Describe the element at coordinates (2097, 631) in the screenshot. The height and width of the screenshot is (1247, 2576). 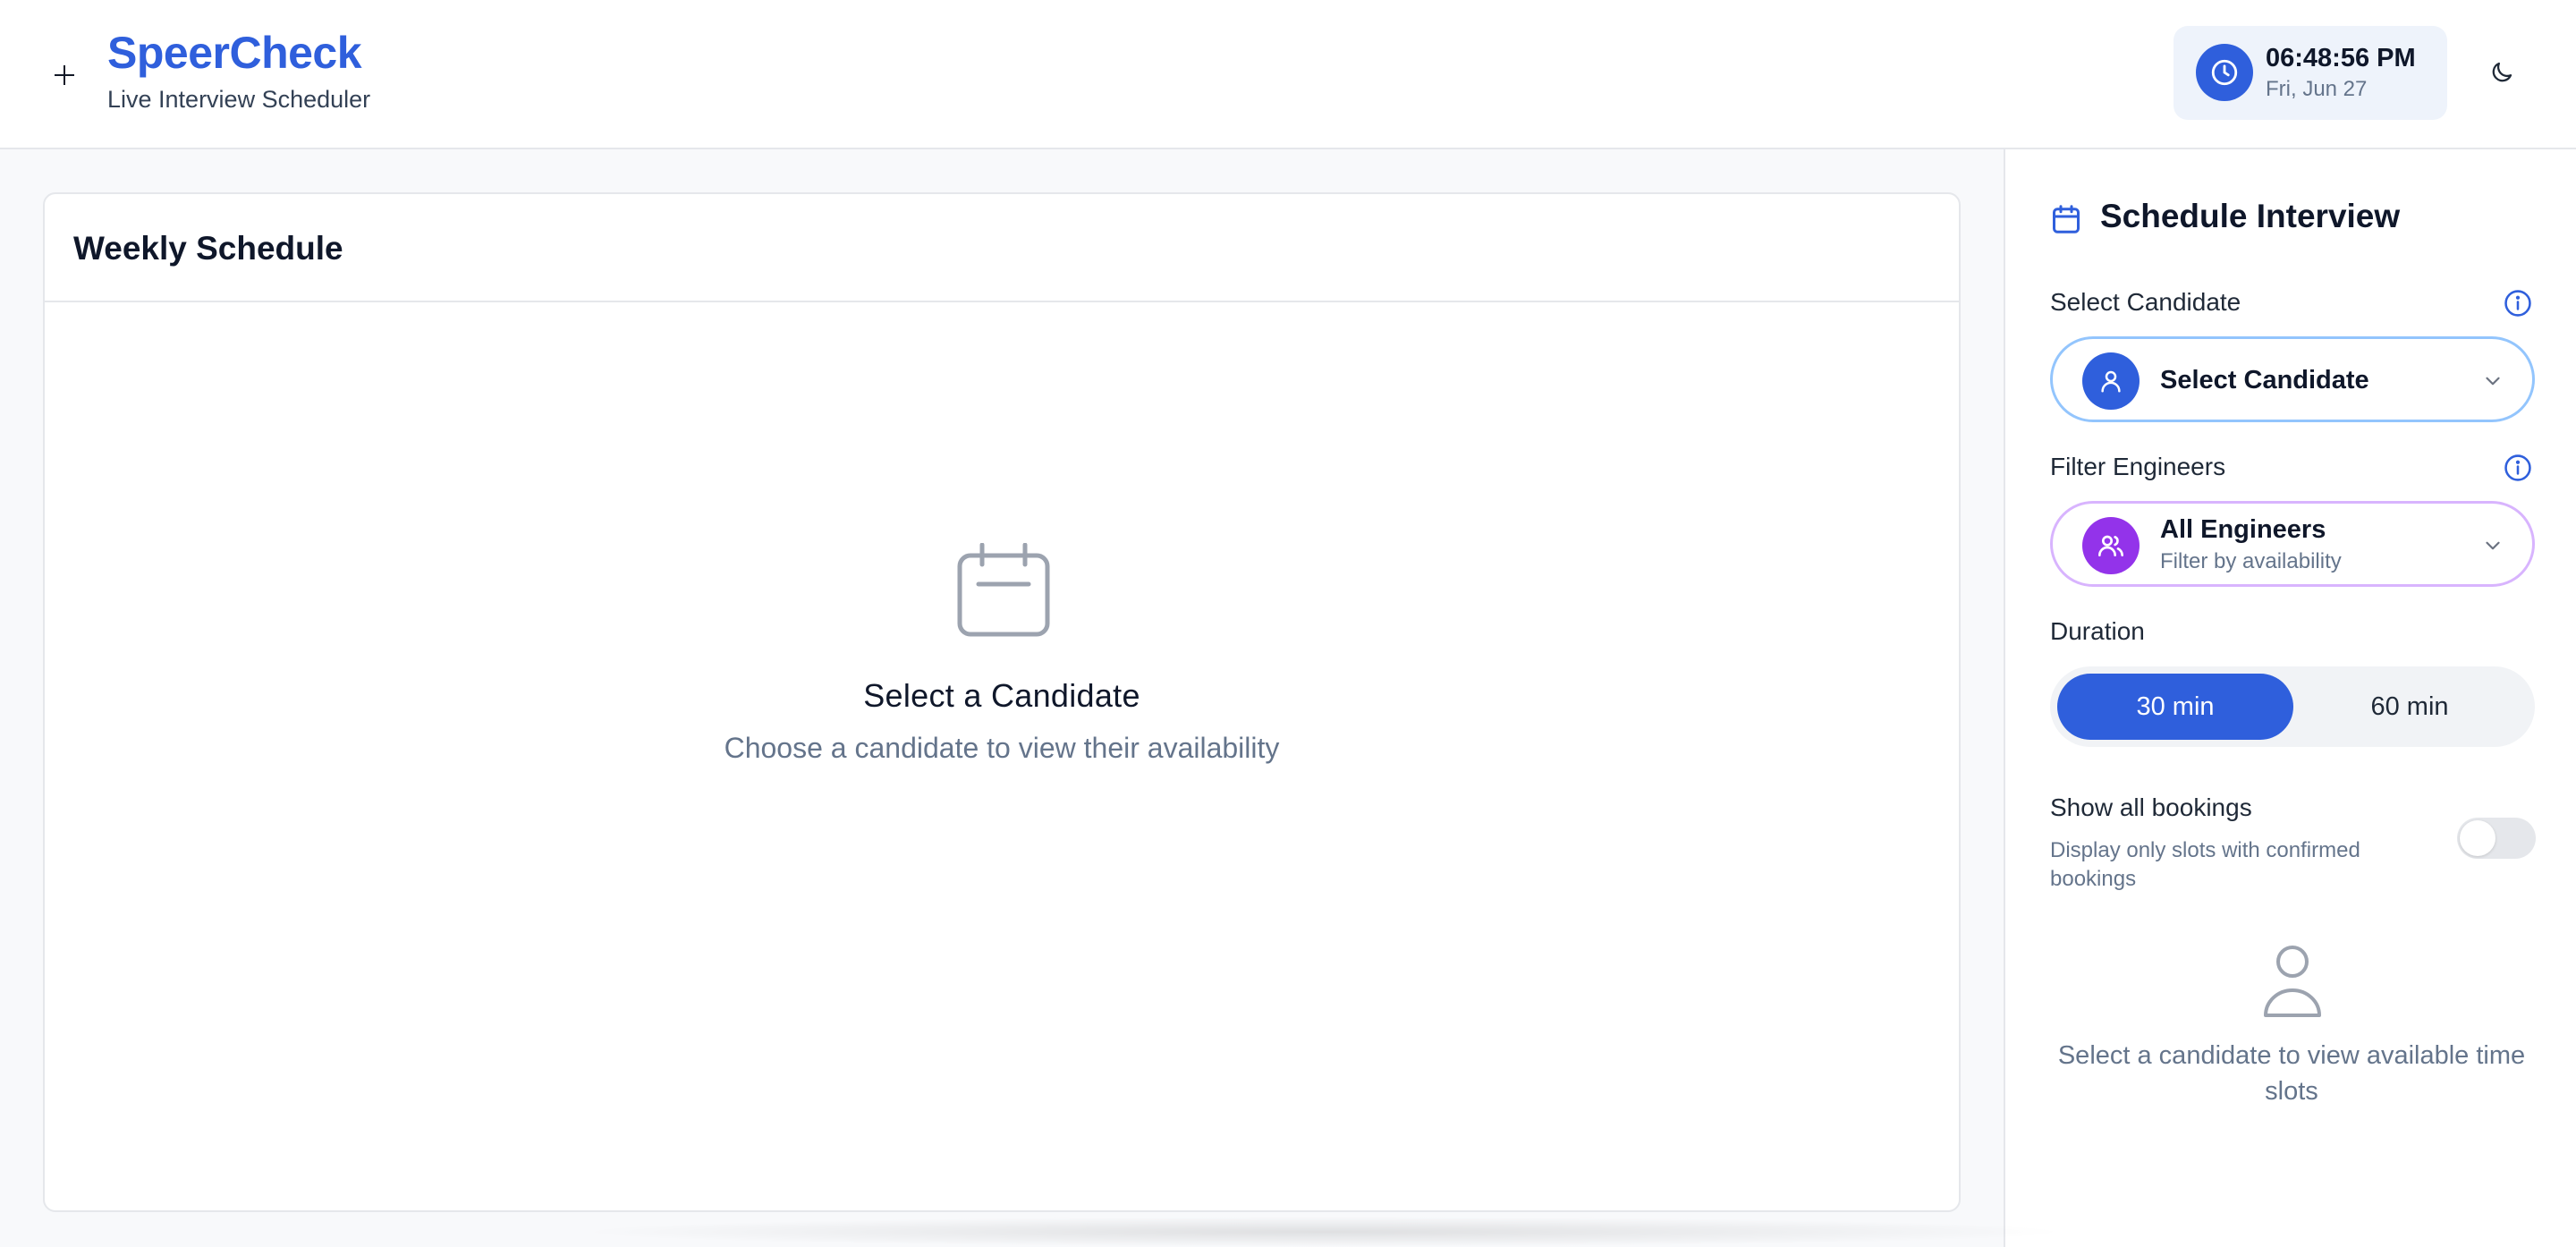
I see `duration-label: Duration` at that location.